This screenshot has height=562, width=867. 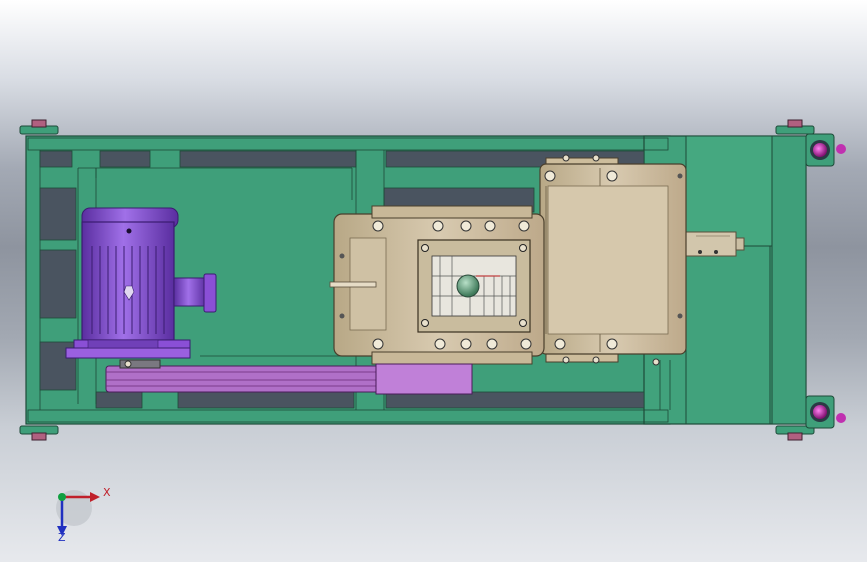 What do you see at coordinates (39, 127) in the screenshot?
I see `foot-top-left` at bounding box center [39, 127].